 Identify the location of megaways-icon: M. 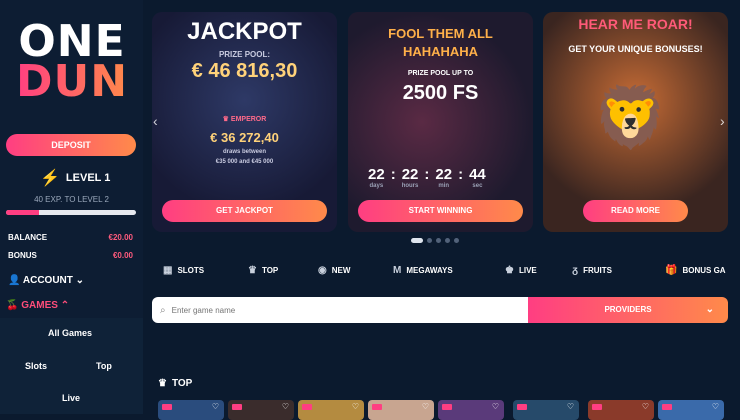
(397, 270).